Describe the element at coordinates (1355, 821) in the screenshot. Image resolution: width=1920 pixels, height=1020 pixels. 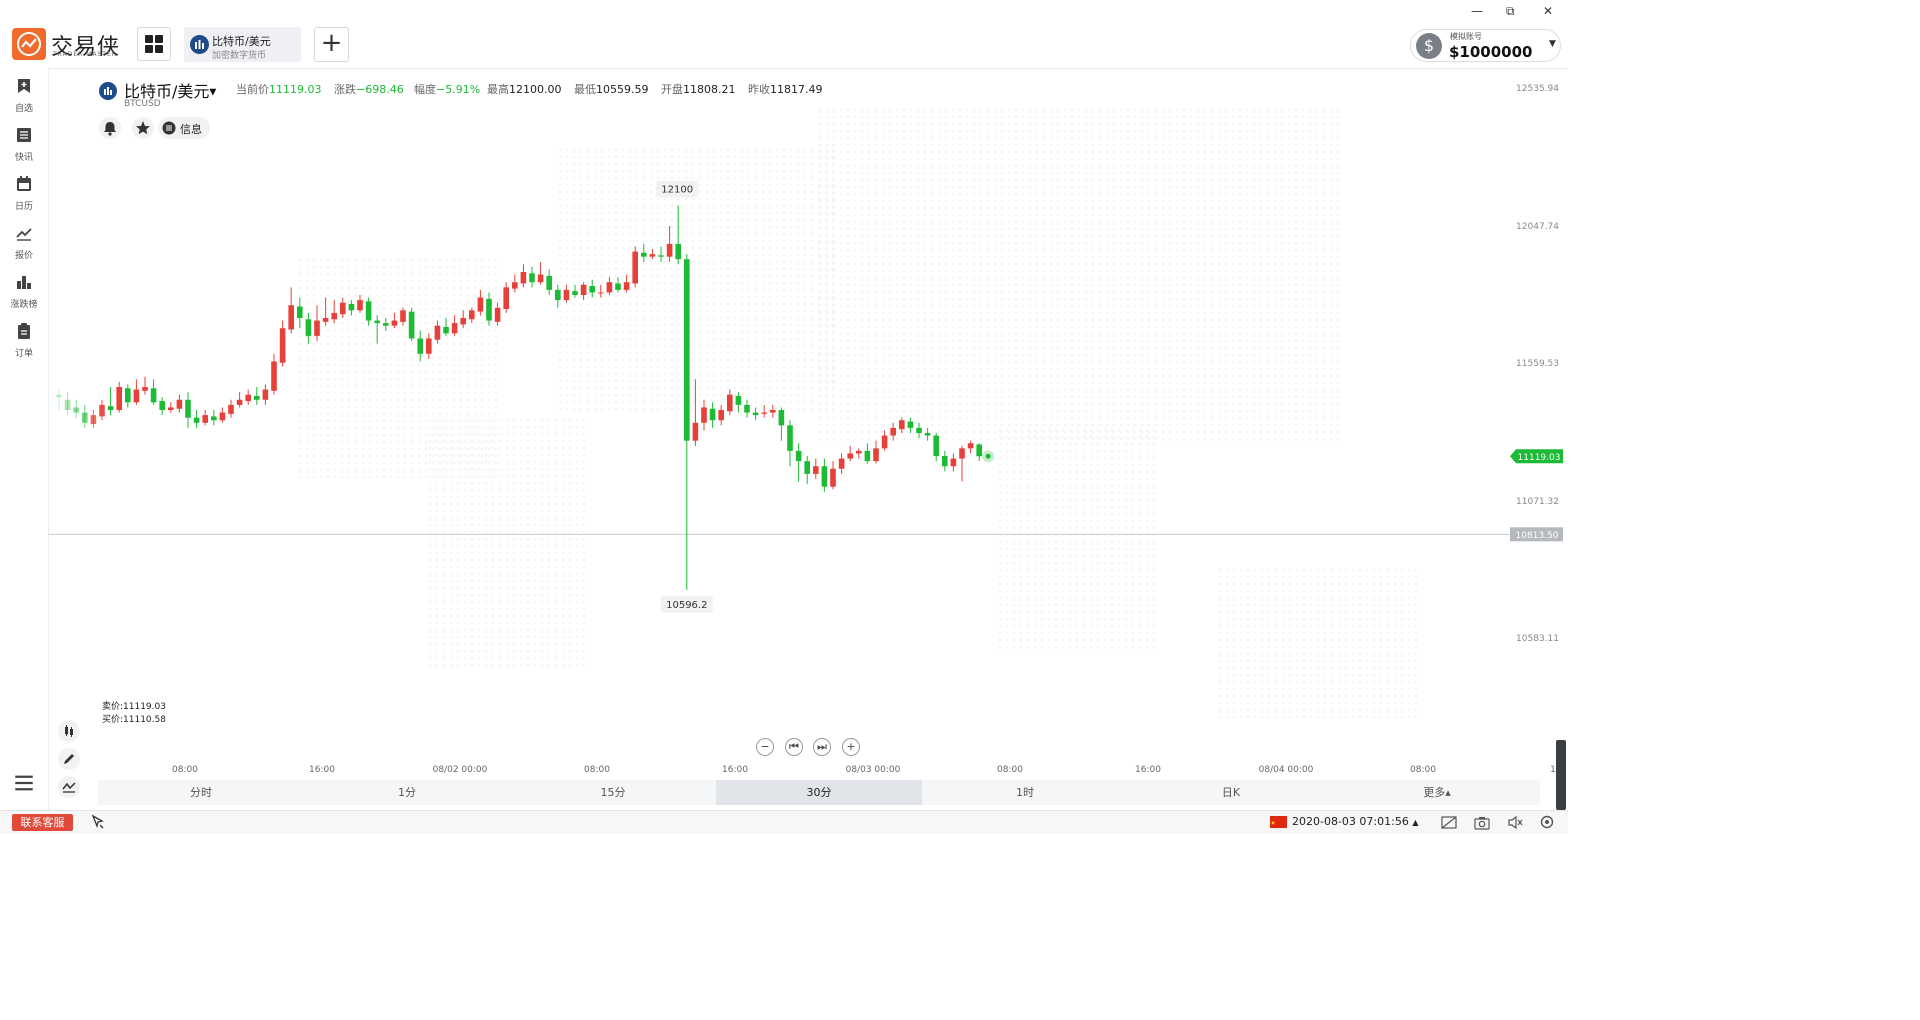
I see `datetime-display: 2020-08-03 07:01:56 ▲` at that location.